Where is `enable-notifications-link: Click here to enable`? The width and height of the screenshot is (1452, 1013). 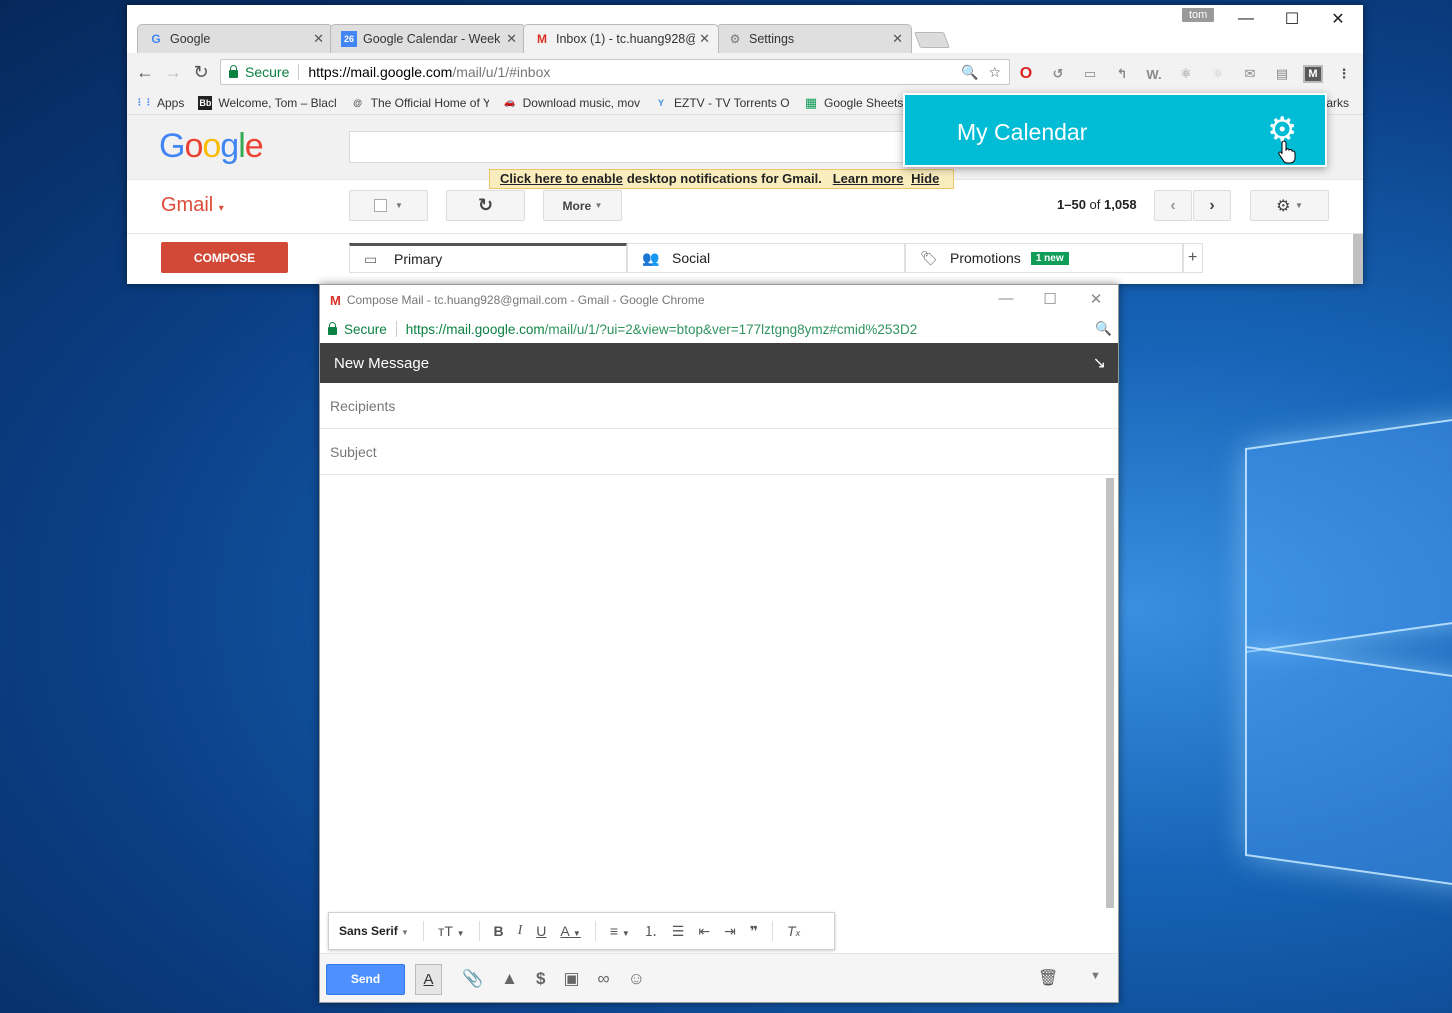 enable-notifications-link: Click here to enable is located at coordinates (561, 178).